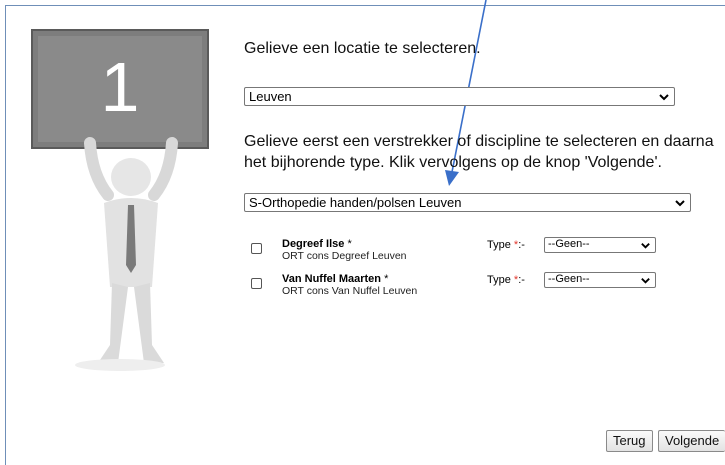 This screenshot has width=725, height=465. Describe the element at coordinates (629, 441) in the screenshot. I see `back-button: Terug` at that location.